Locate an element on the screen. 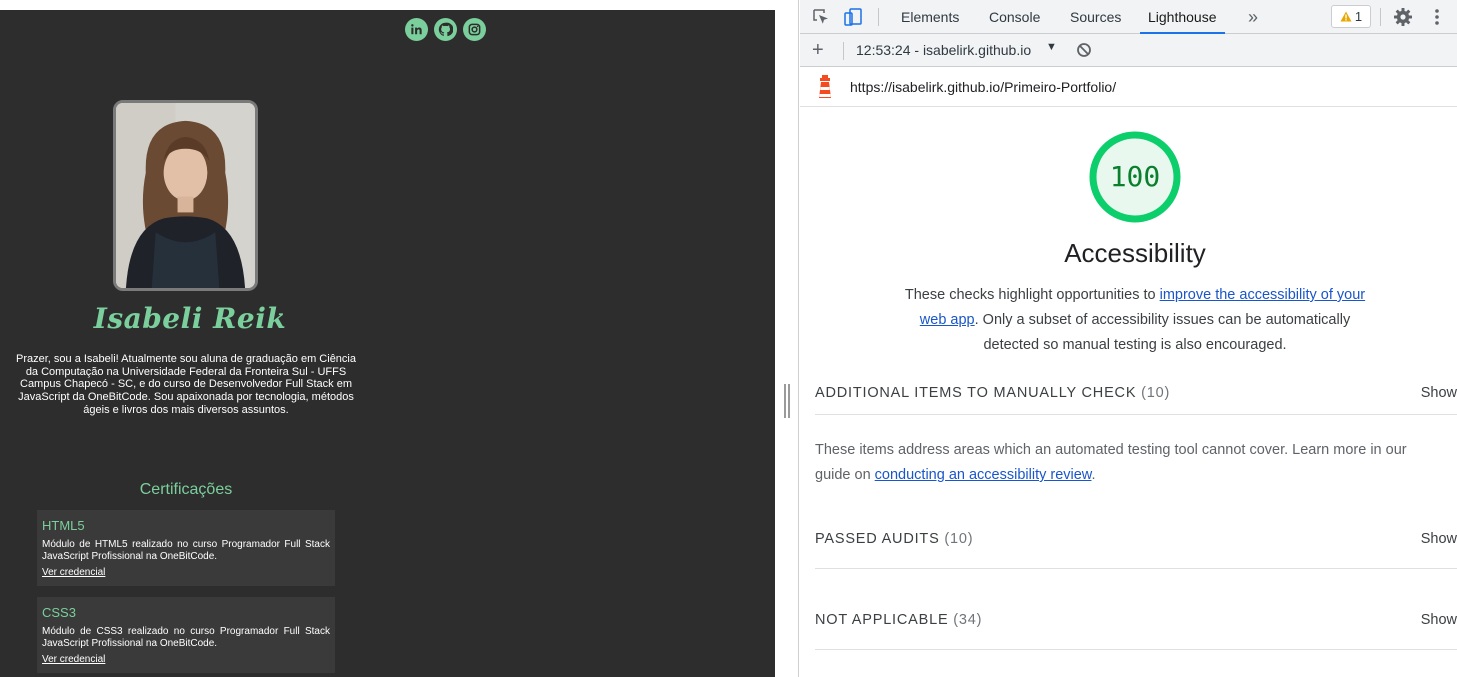 The height and width of the screenshot is (677, 1457). profile-name: Isabeli Reik is located at coordinates (190, 318).